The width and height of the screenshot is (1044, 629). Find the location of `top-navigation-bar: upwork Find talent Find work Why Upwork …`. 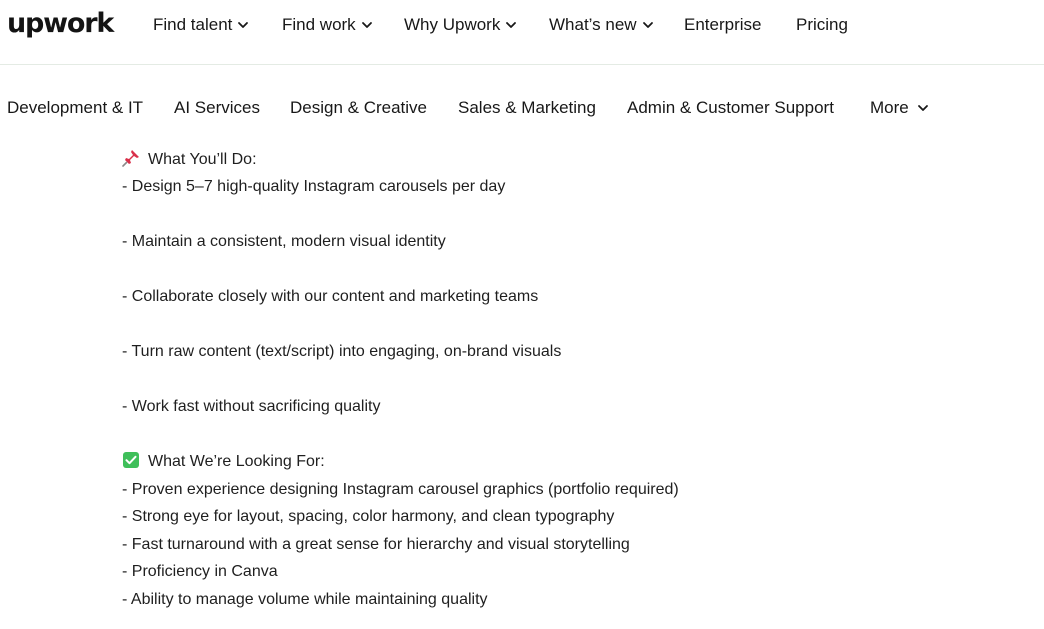

top-navigation-bar: upwork Find talent Find work Why Upwork … is located at coordinates (522, 32).